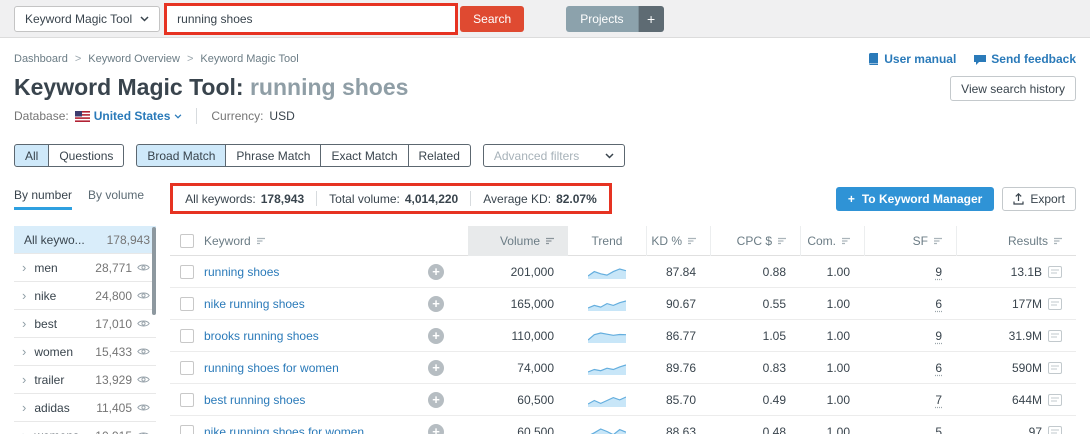  Describe the element at coordinates (532, 271) in the screenshot. I see `volume-value: 201,000` at that location.